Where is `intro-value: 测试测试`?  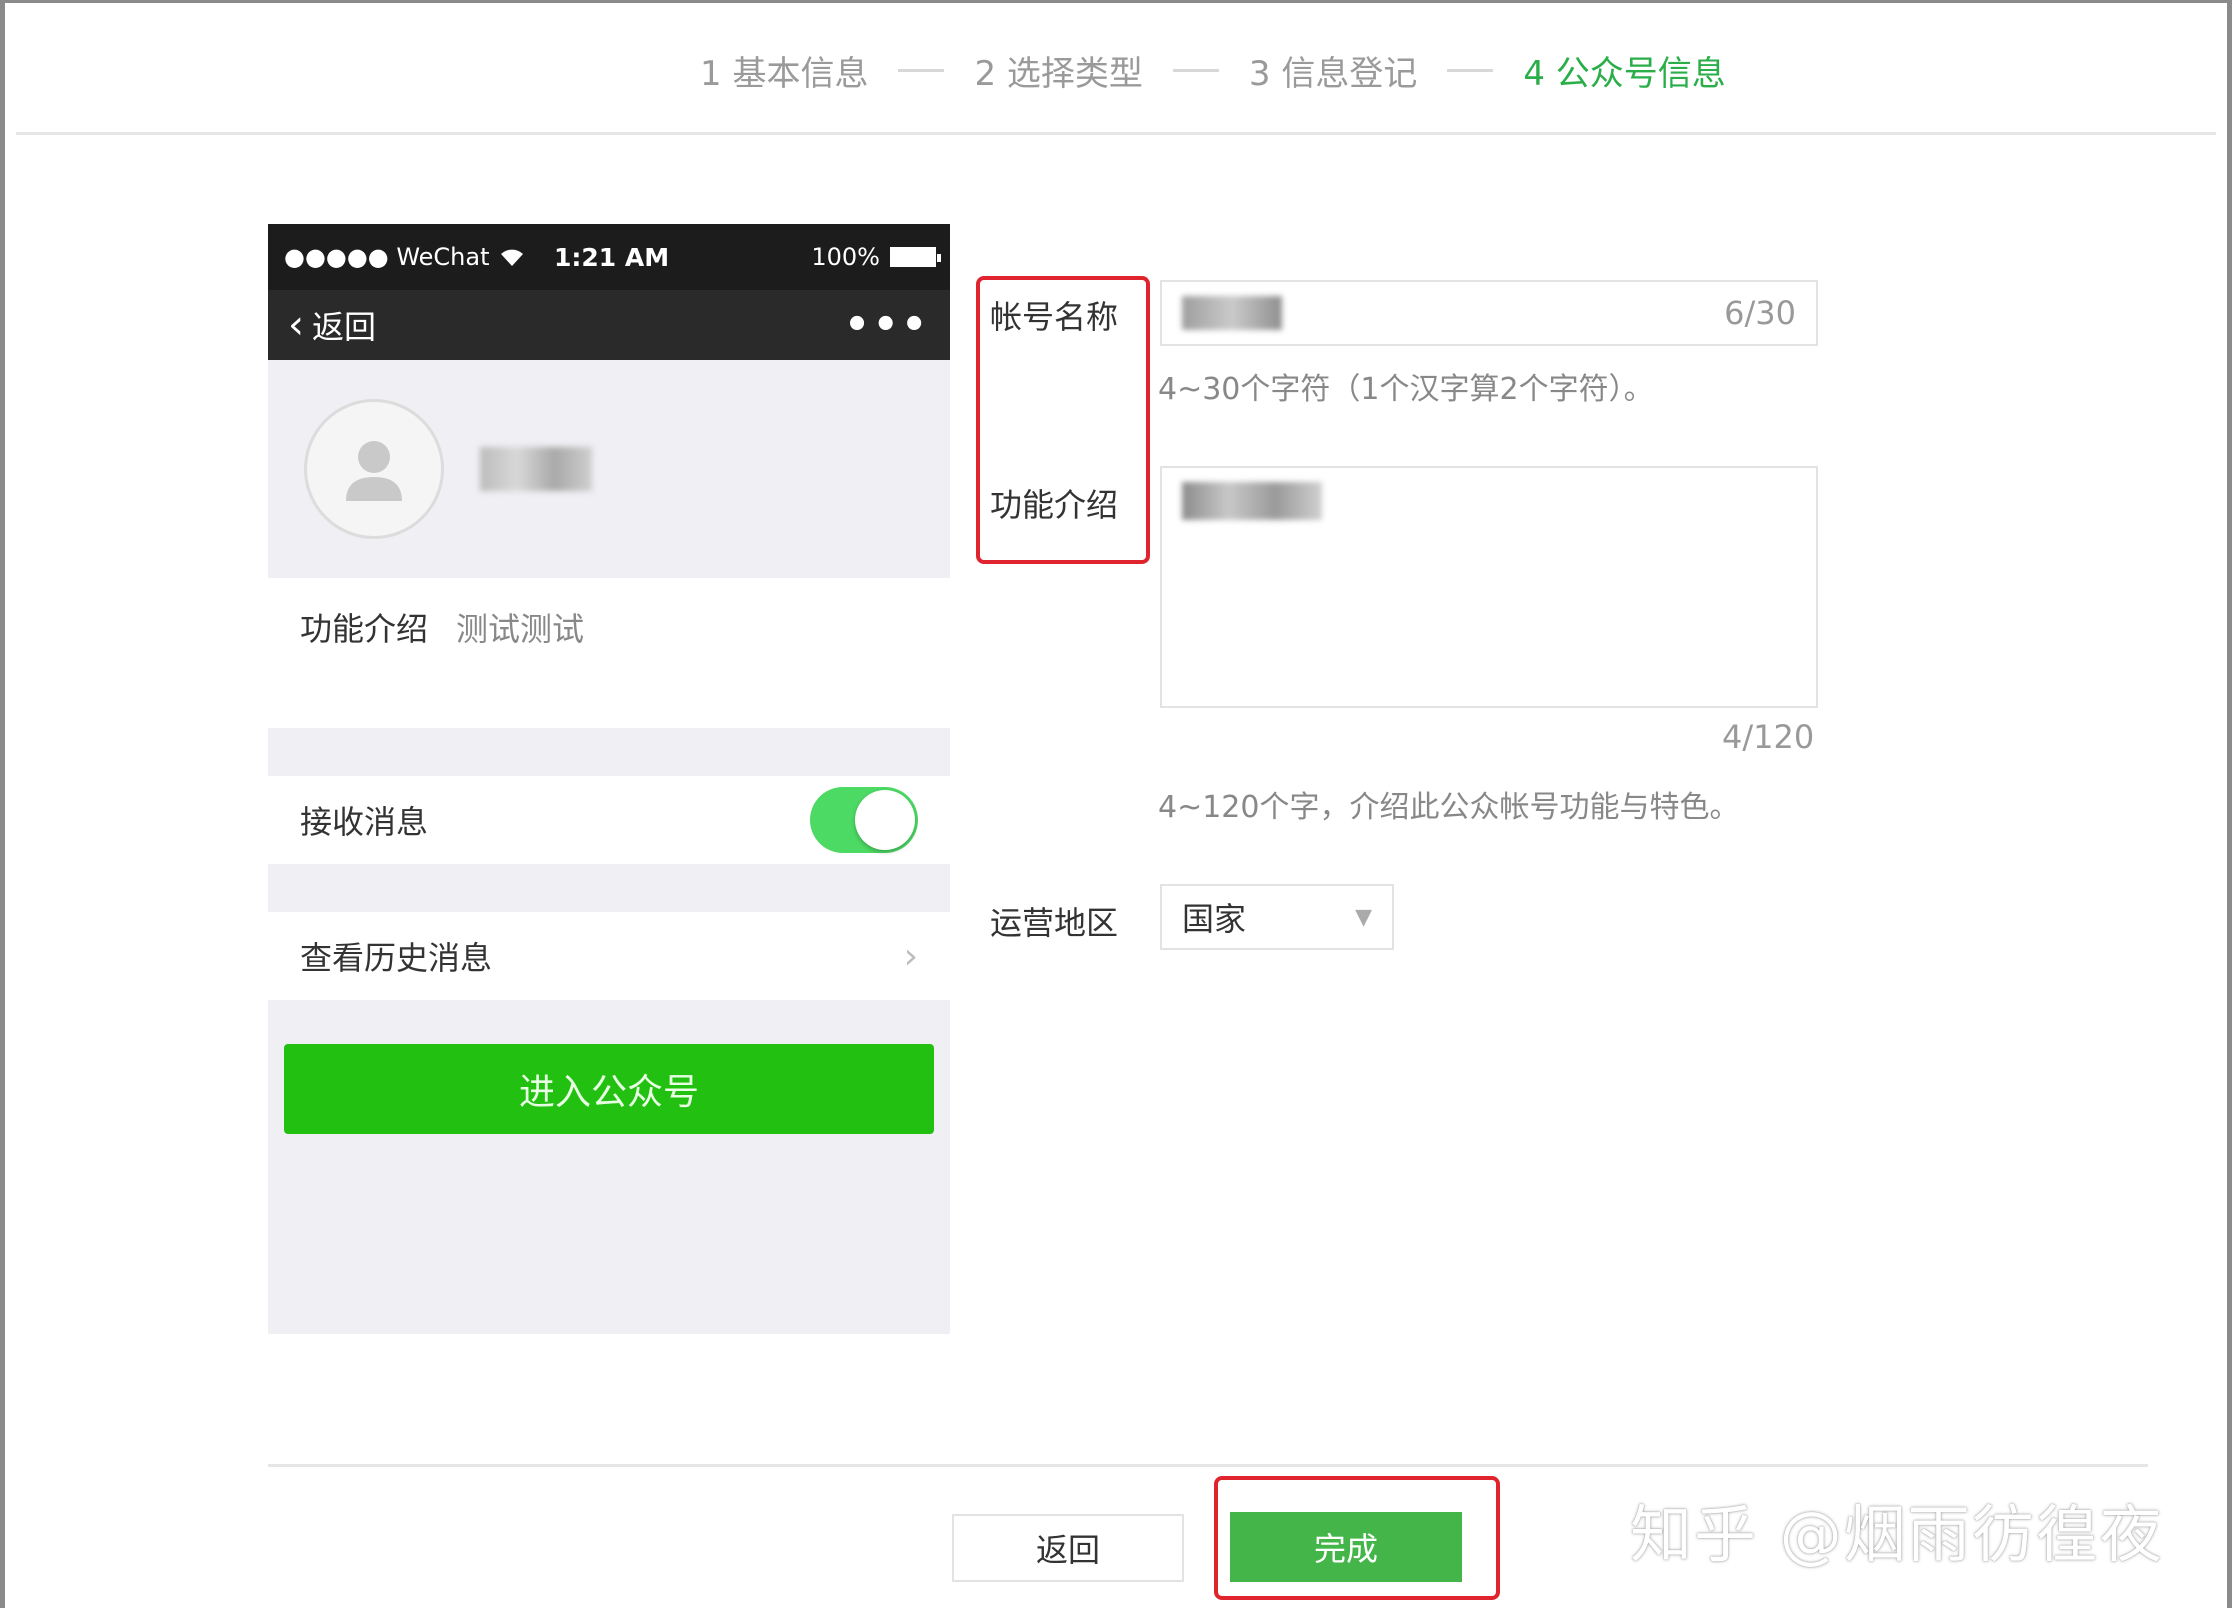
intro-value: 测试测试 is located at coordinates (520, 629).